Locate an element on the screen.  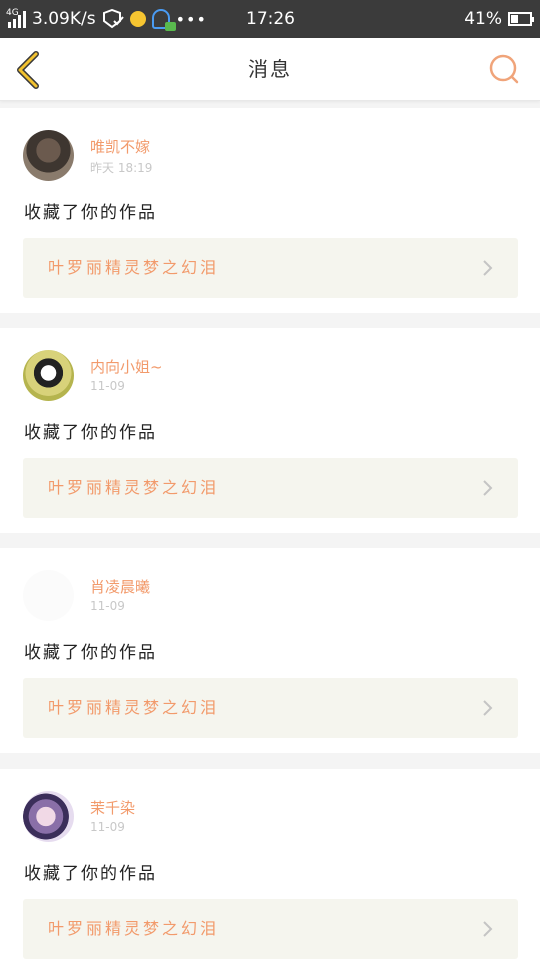
battery-percent: 41% is located at coordinates (483, 19).